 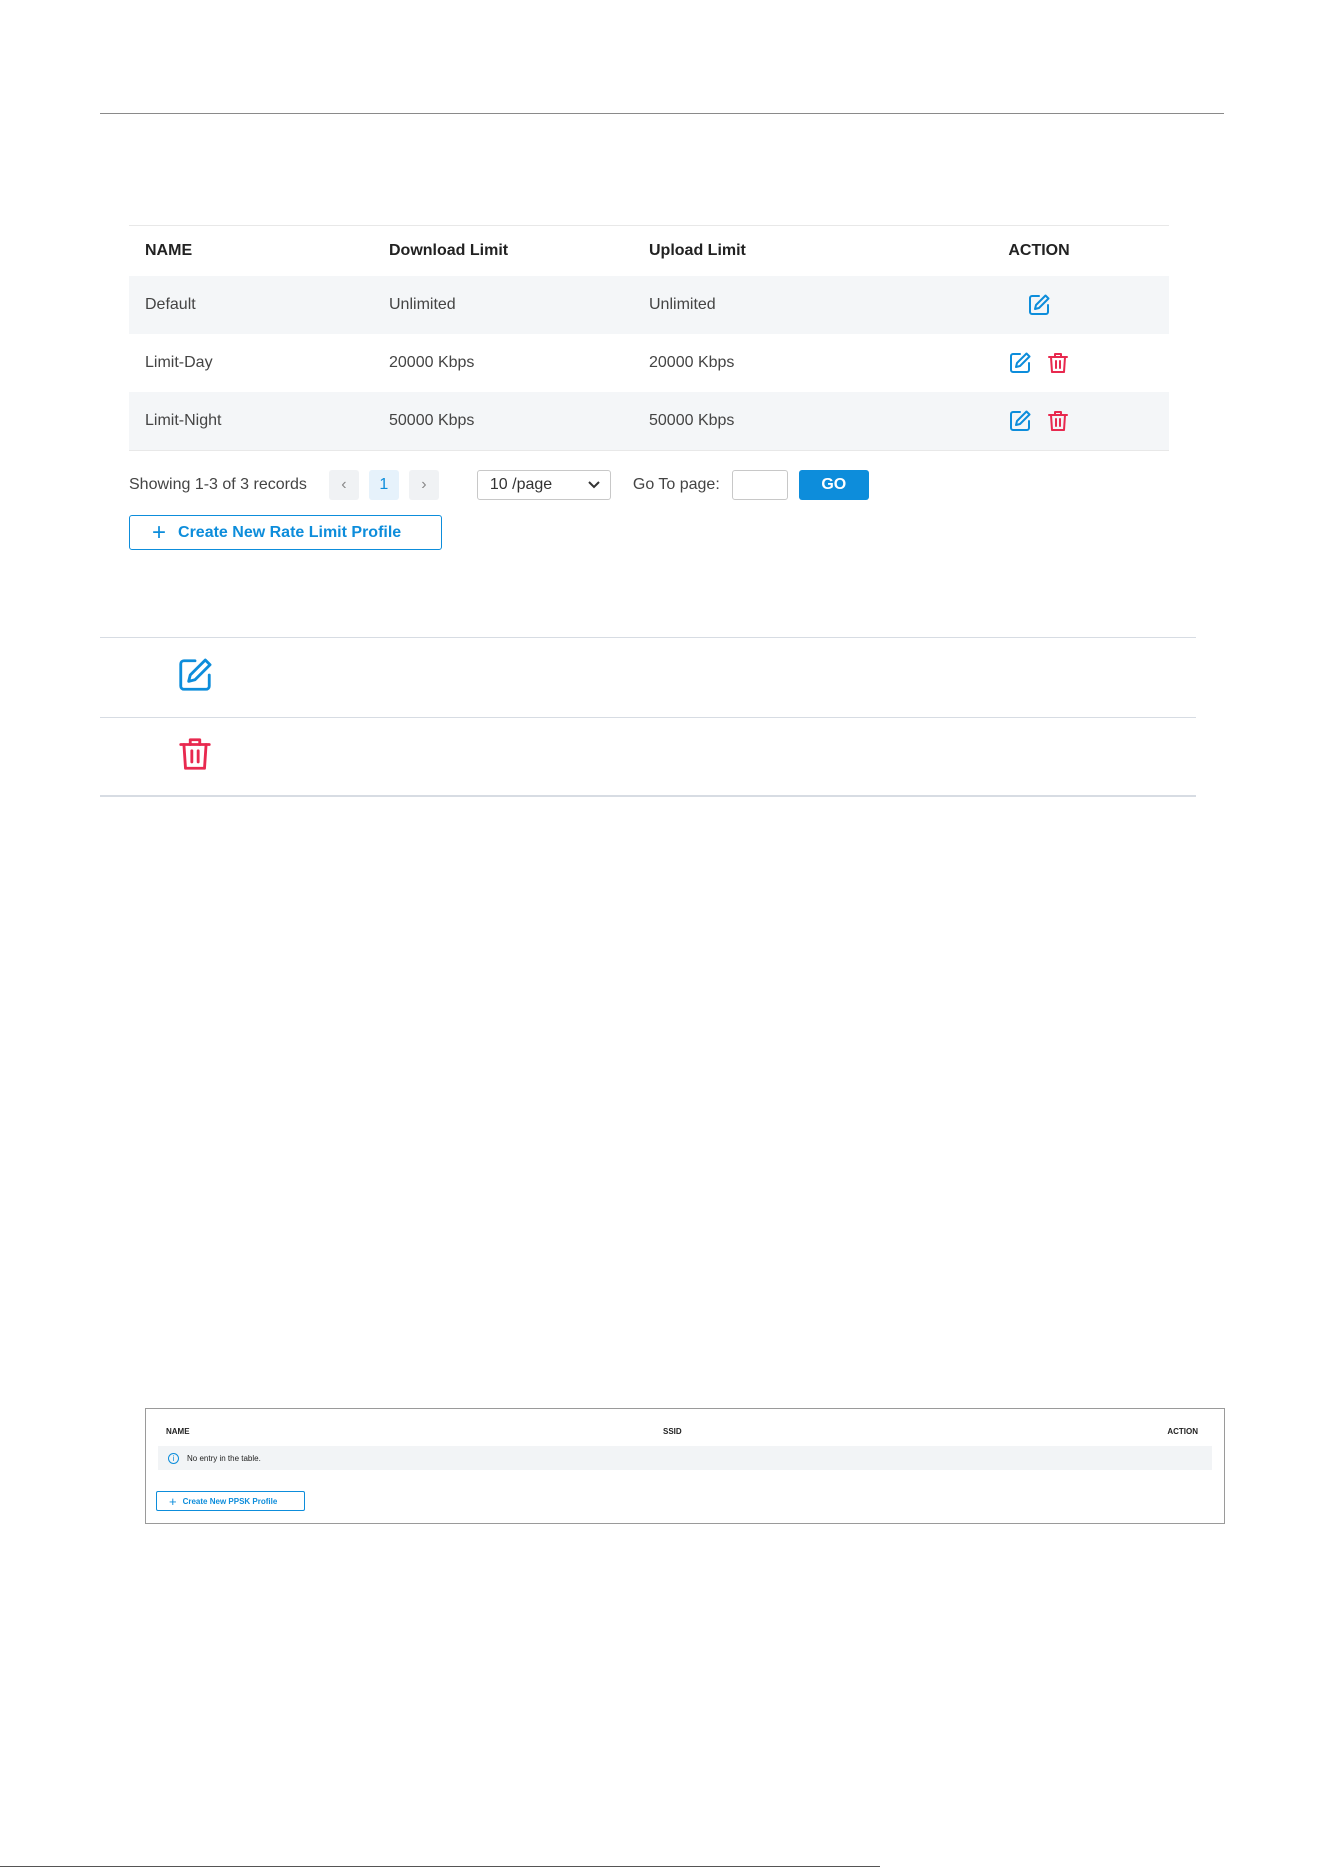 I want to click on next-page-button: ›, so click(x=423, y=485).